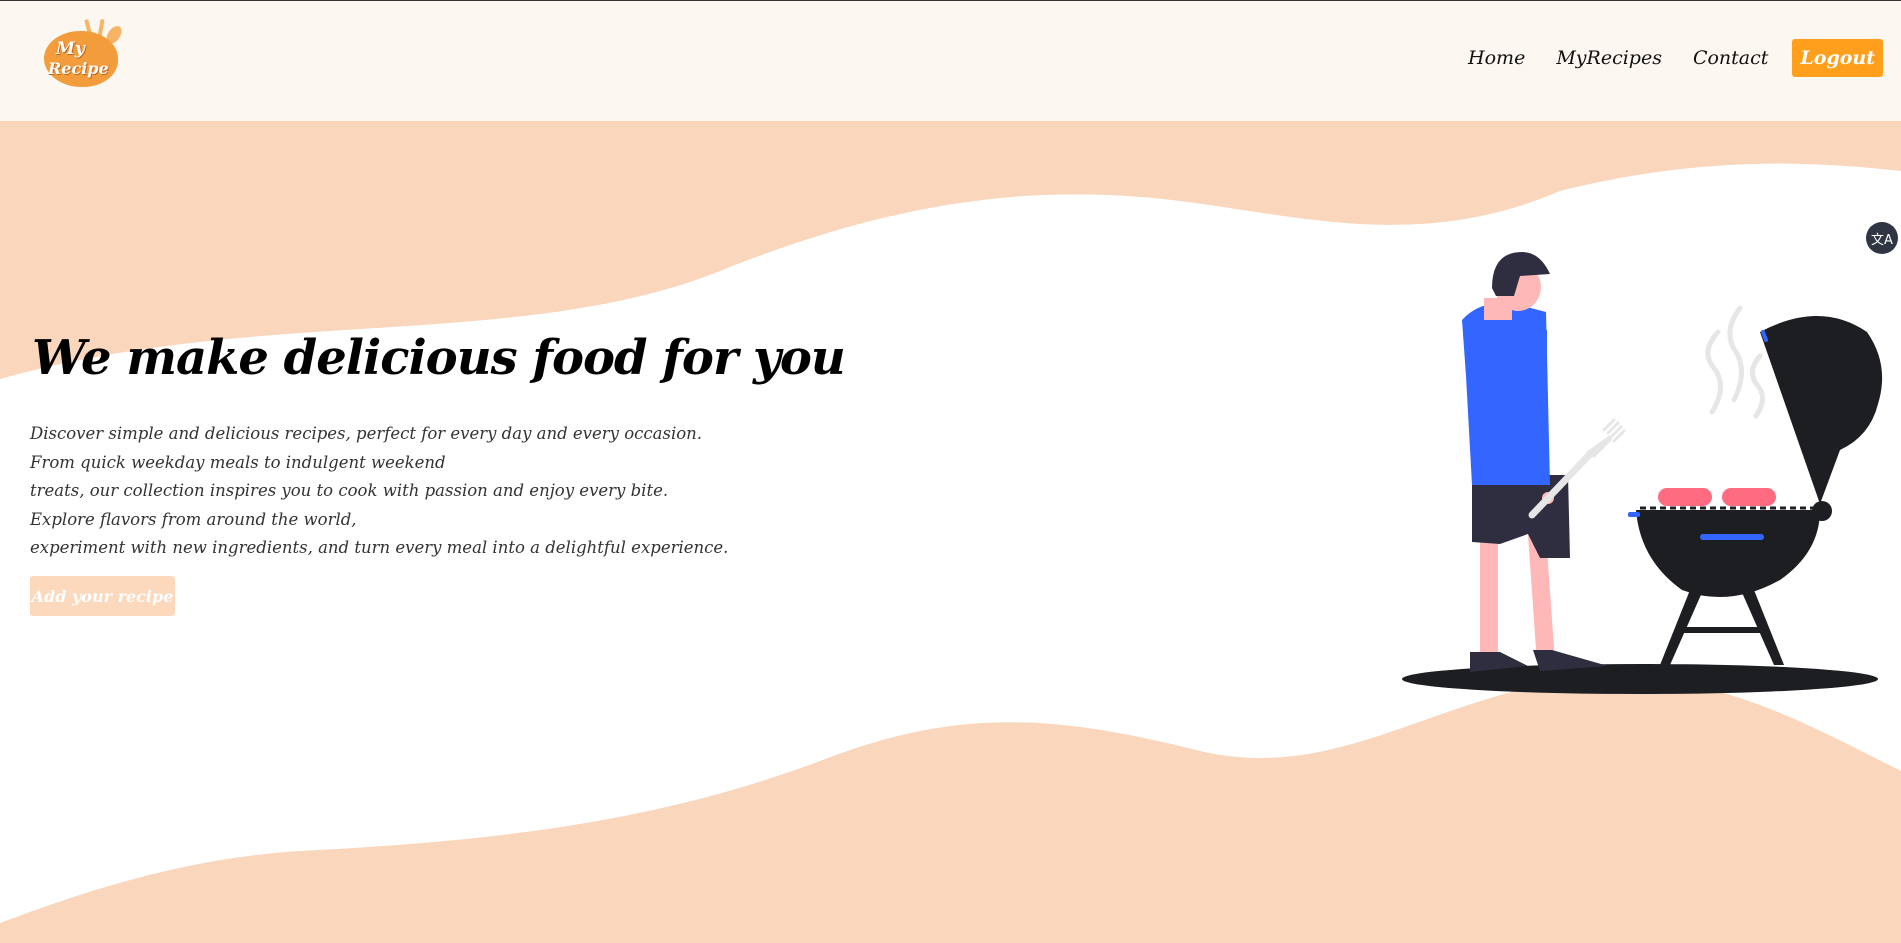 The width and height of the screenshot is (1901, 943). What do you see at coordinates (950, 61) in the screenshot?
I see `navbar: My Recipe Home MyRecipes Contact Logout` at bounding box center [950, 61].